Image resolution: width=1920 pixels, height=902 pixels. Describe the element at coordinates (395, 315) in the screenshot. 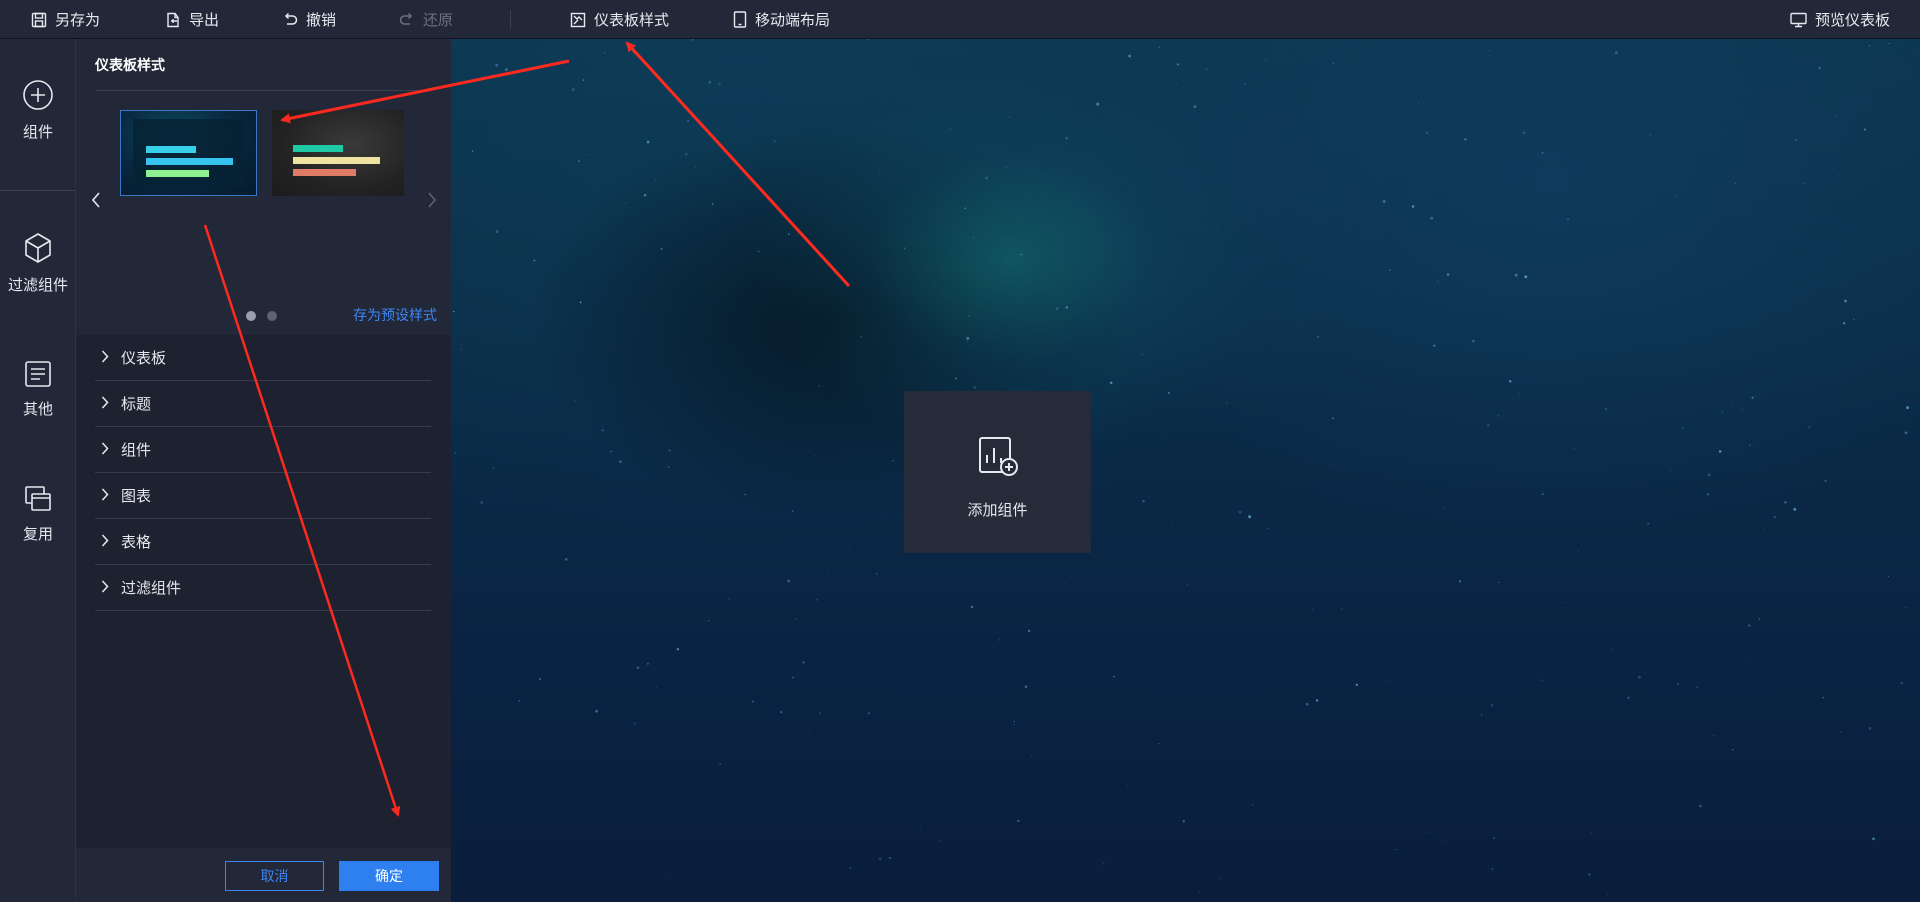

I see `save-as-preset-link: 存为预设样式` at that location.